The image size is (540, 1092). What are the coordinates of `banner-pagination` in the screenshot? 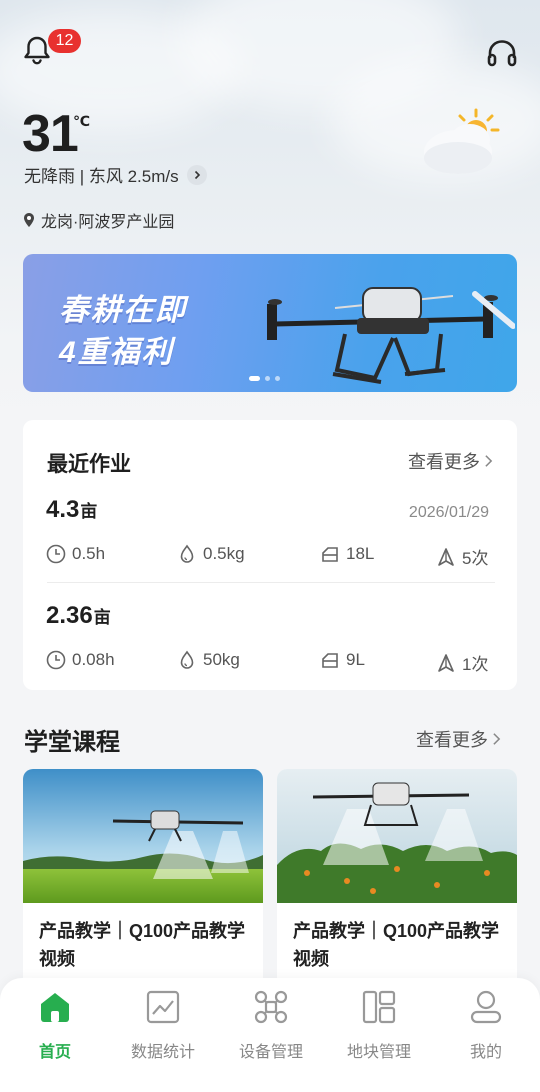 It's located at (264, 378).